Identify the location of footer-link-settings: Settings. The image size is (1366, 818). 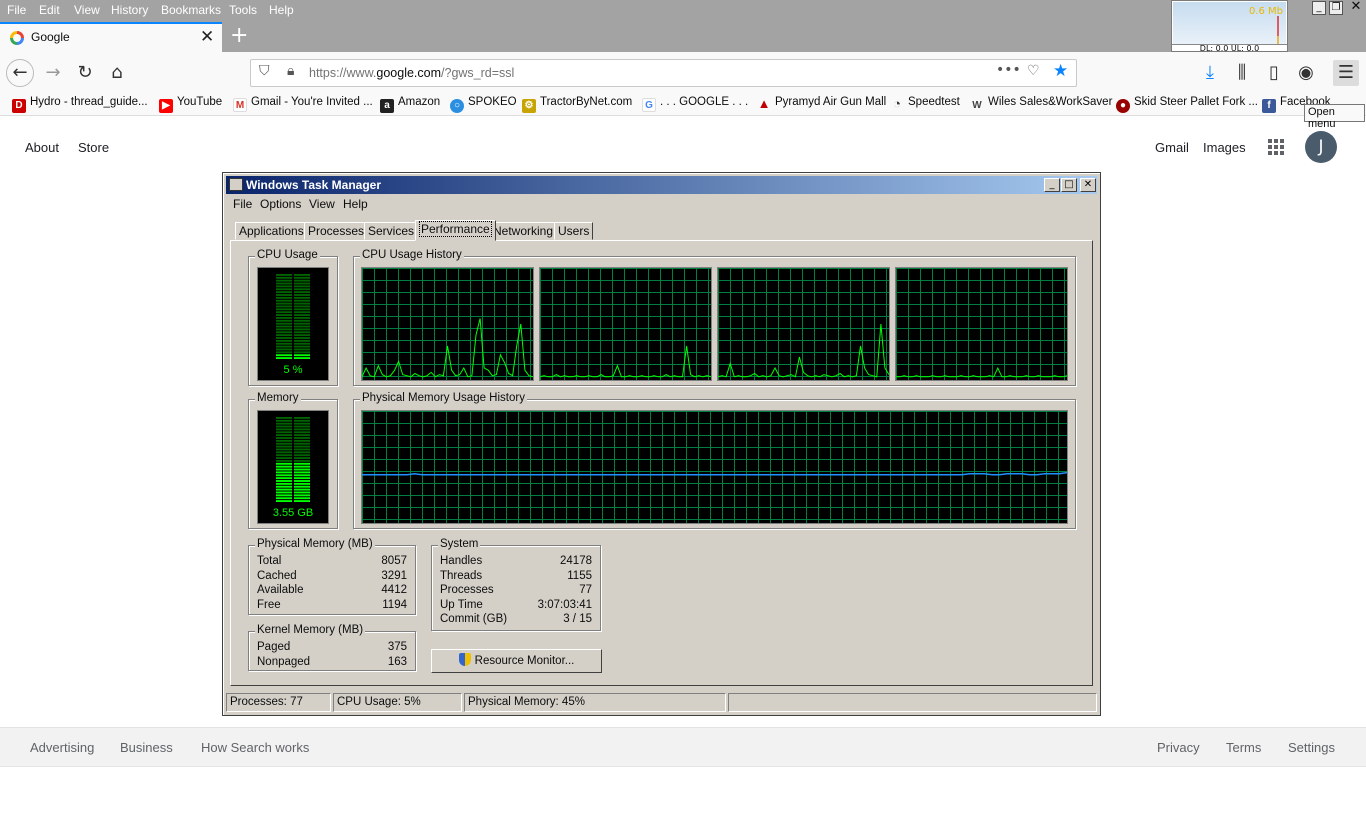
(1311, 747).